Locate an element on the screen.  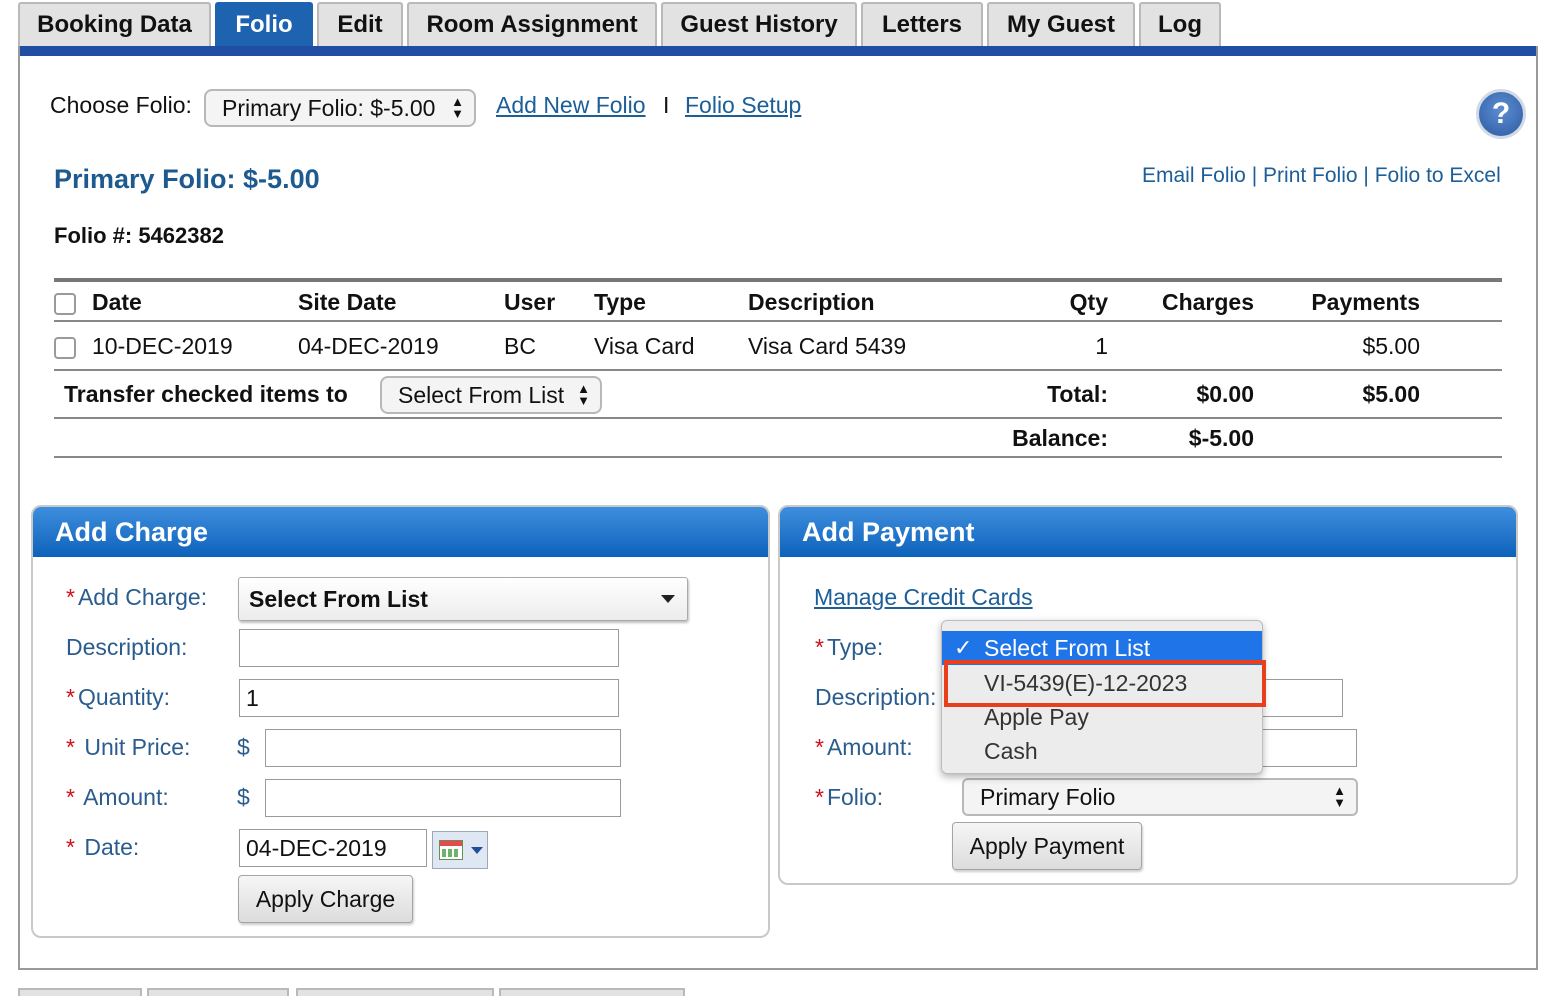
tab-log: Log is located at coordinates (1180, 24).